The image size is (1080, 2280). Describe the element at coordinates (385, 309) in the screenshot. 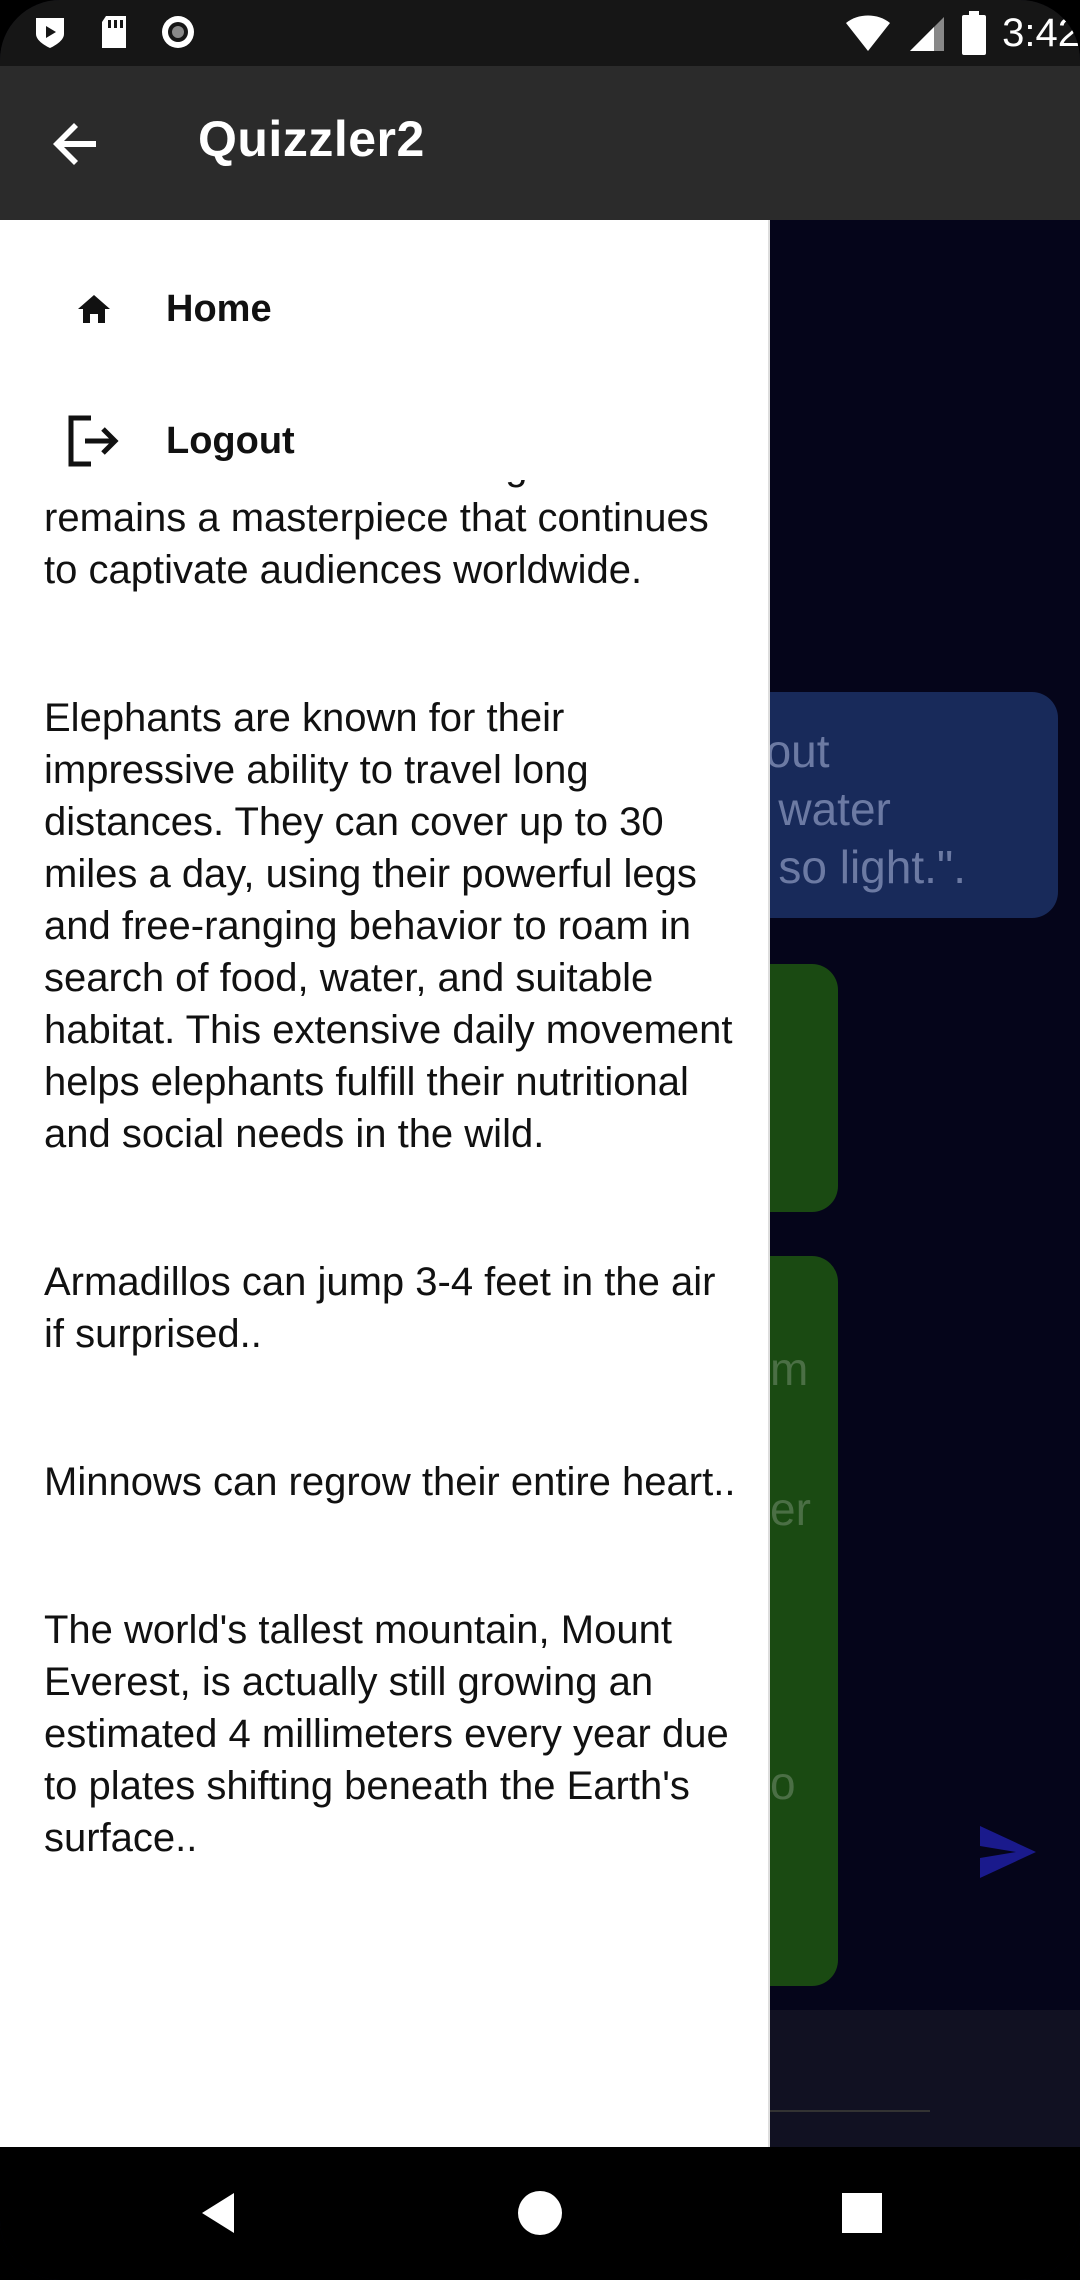

I see `drawer-item-home: Home` at that location.